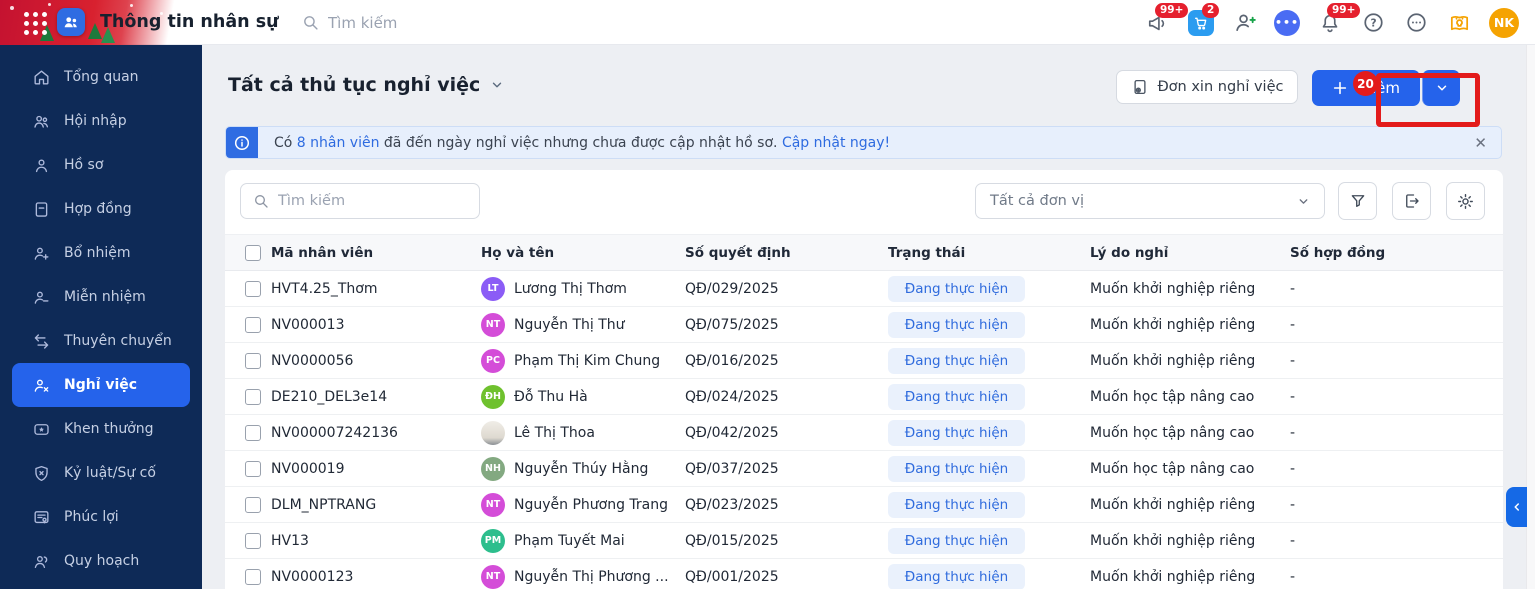  I want to click on help-button: ?, so click(1373, 23).